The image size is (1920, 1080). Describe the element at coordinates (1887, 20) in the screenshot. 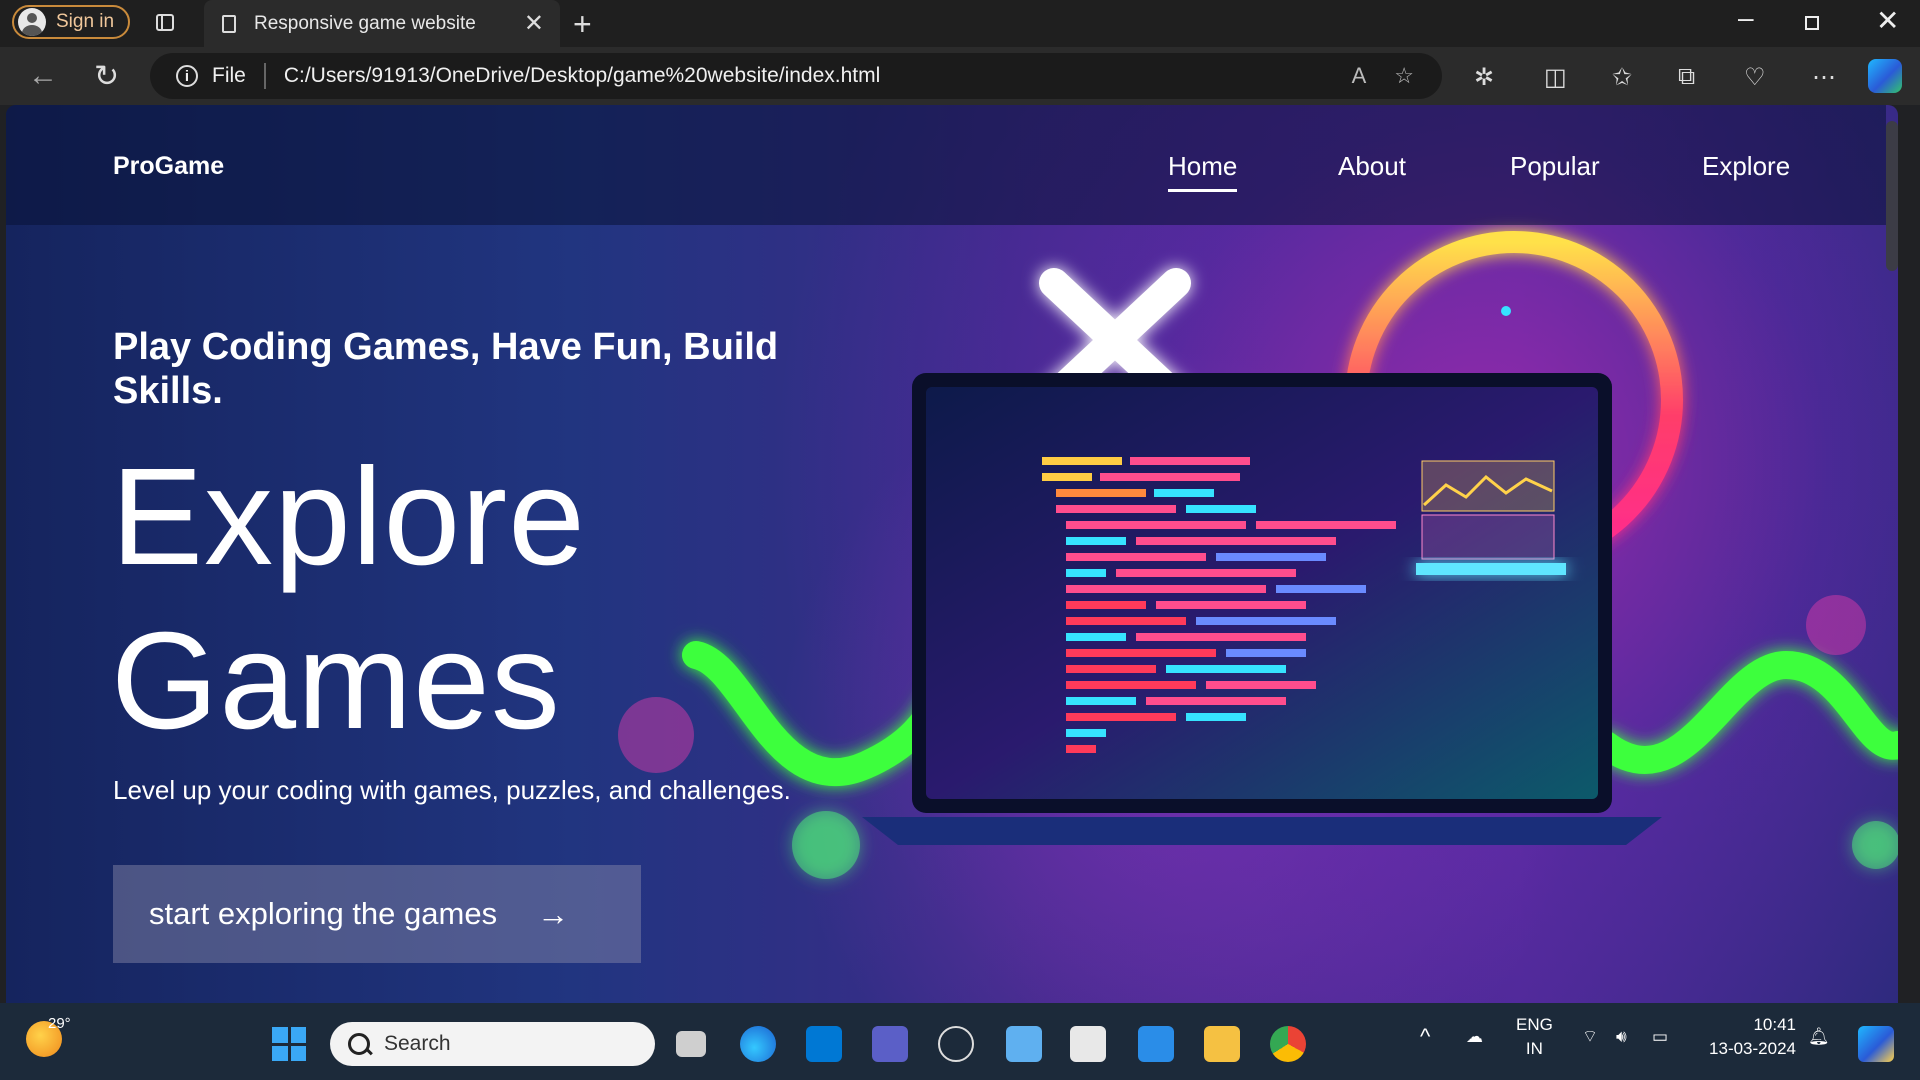

I see `close-window-icon: ✕` at that location.